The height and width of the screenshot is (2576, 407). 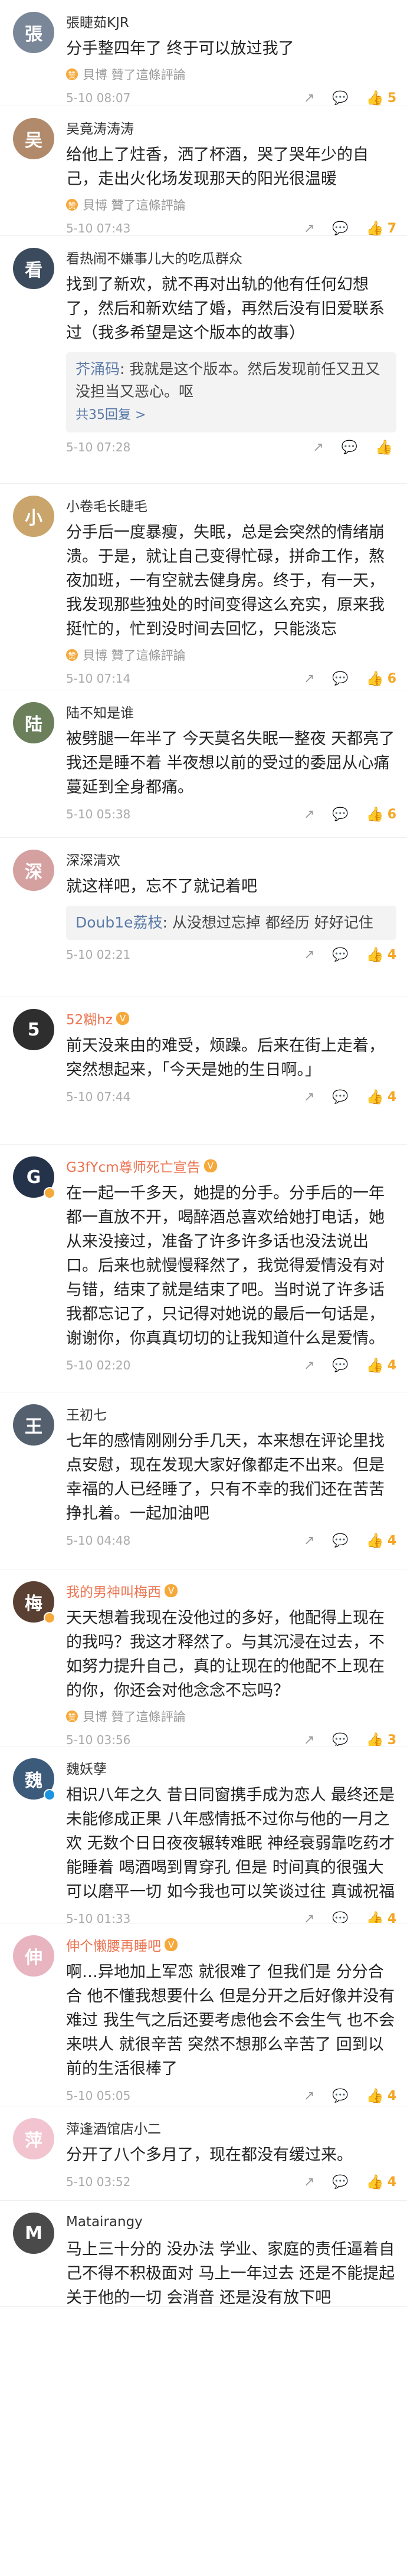 I want to click on avatar: 張, so click(x=33, y=32).